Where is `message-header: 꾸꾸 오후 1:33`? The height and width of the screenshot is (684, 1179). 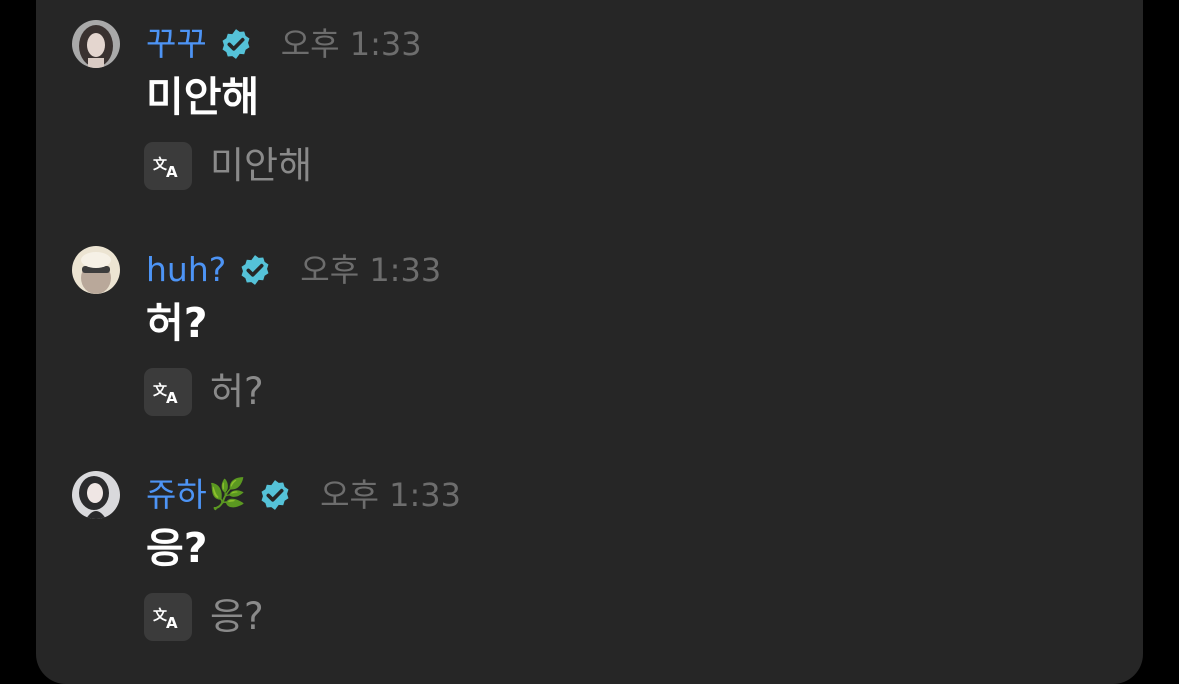
message-header: 꾸꾸 오후 1:33 is located at coordinates (284, 44).